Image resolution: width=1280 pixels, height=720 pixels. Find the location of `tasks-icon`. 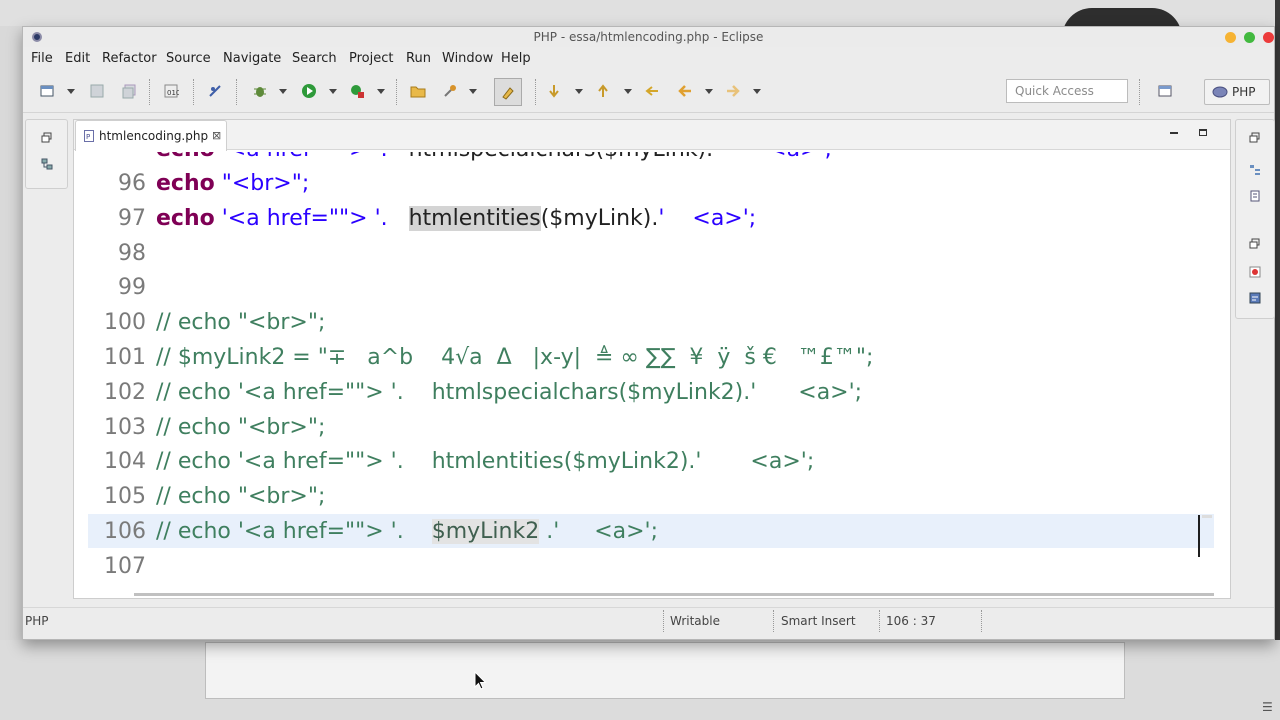

tasks-icon is located at coordinates (1255, 196).